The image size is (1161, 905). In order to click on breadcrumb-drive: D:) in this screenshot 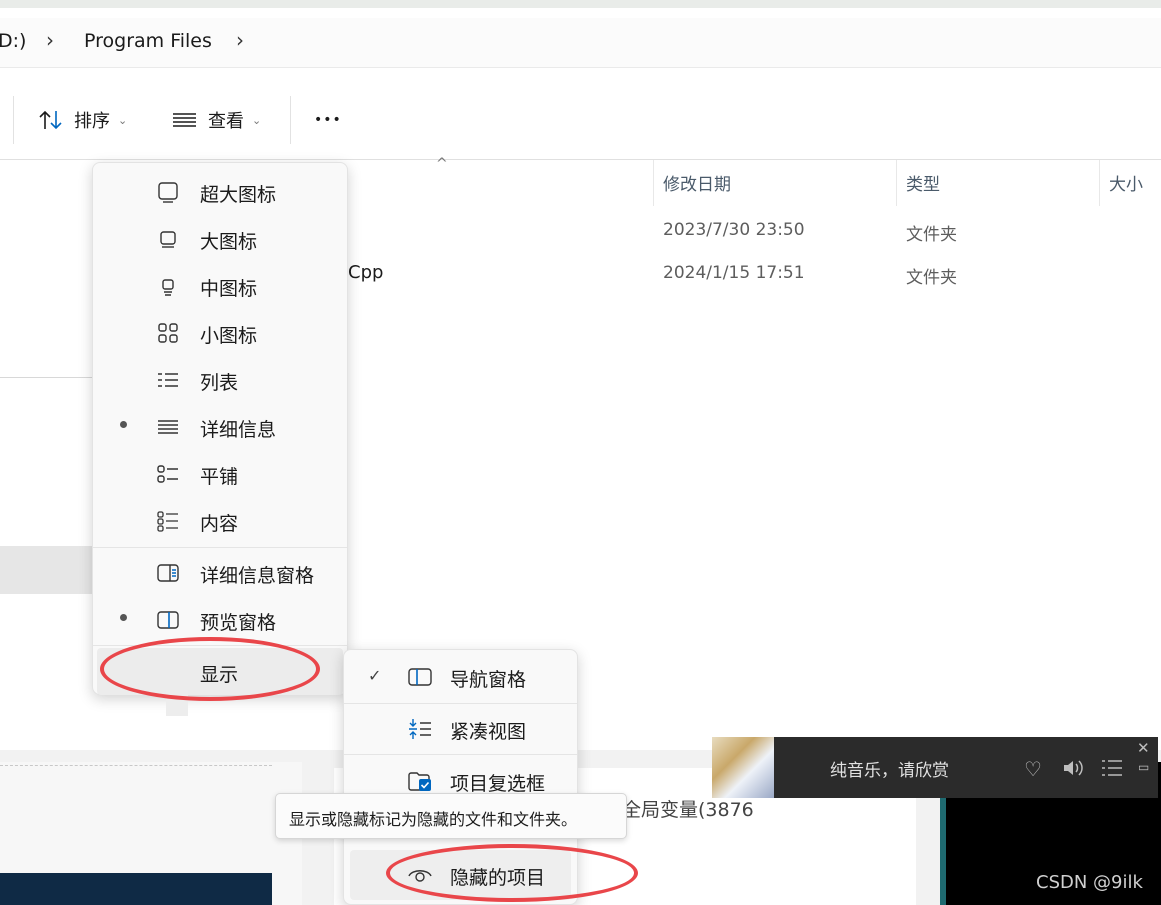, I will do `click(13, 41)`.